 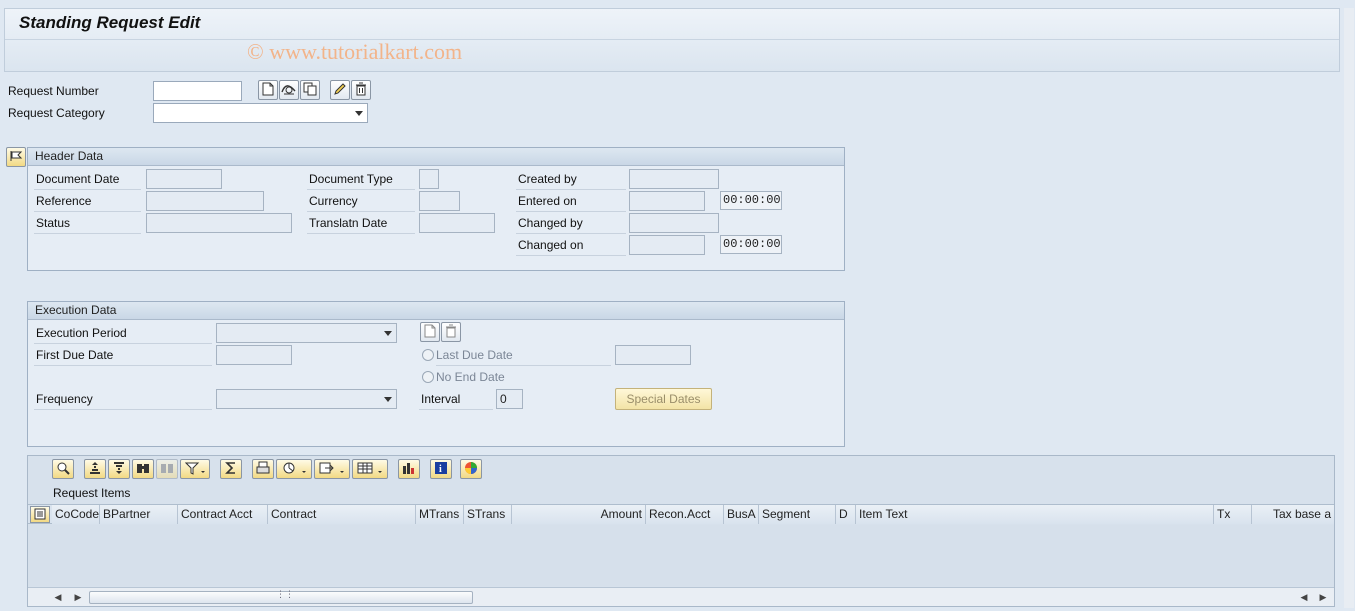 I want to click on frequency-select, so click(x=306, y=399).